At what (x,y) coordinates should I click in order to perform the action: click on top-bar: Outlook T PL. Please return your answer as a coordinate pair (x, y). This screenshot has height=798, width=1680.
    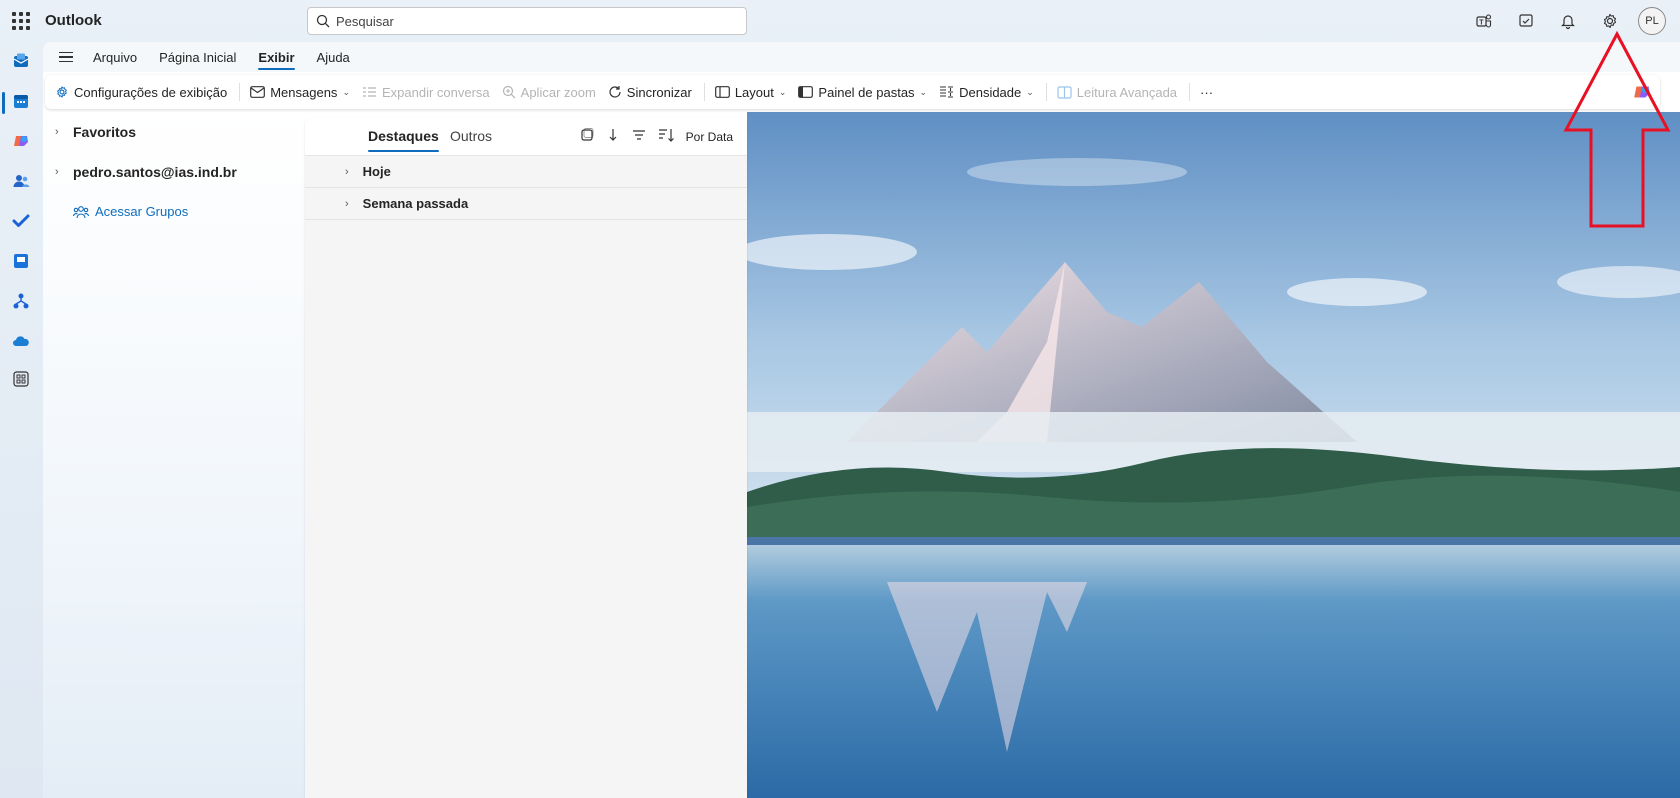
    Looking at the image, I should click on (840, 21).